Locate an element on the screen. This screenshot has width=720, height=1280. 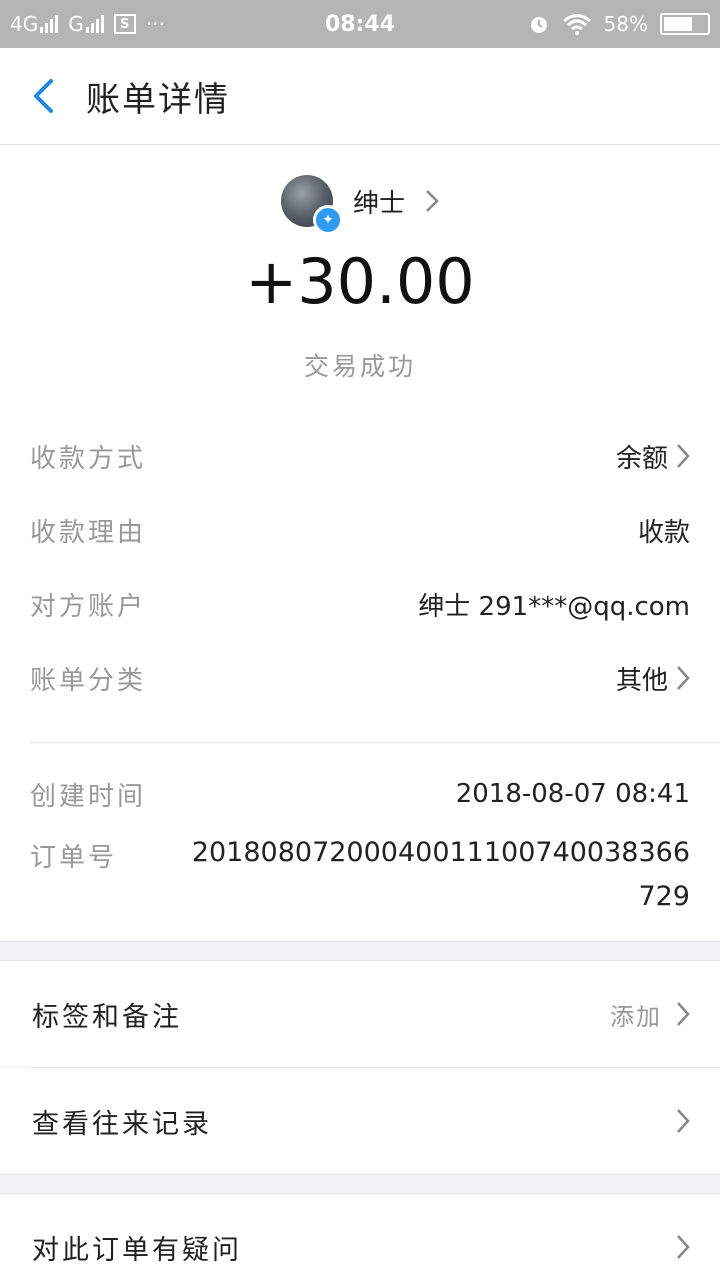
alarm-icon is located at coordinates (538, 25).